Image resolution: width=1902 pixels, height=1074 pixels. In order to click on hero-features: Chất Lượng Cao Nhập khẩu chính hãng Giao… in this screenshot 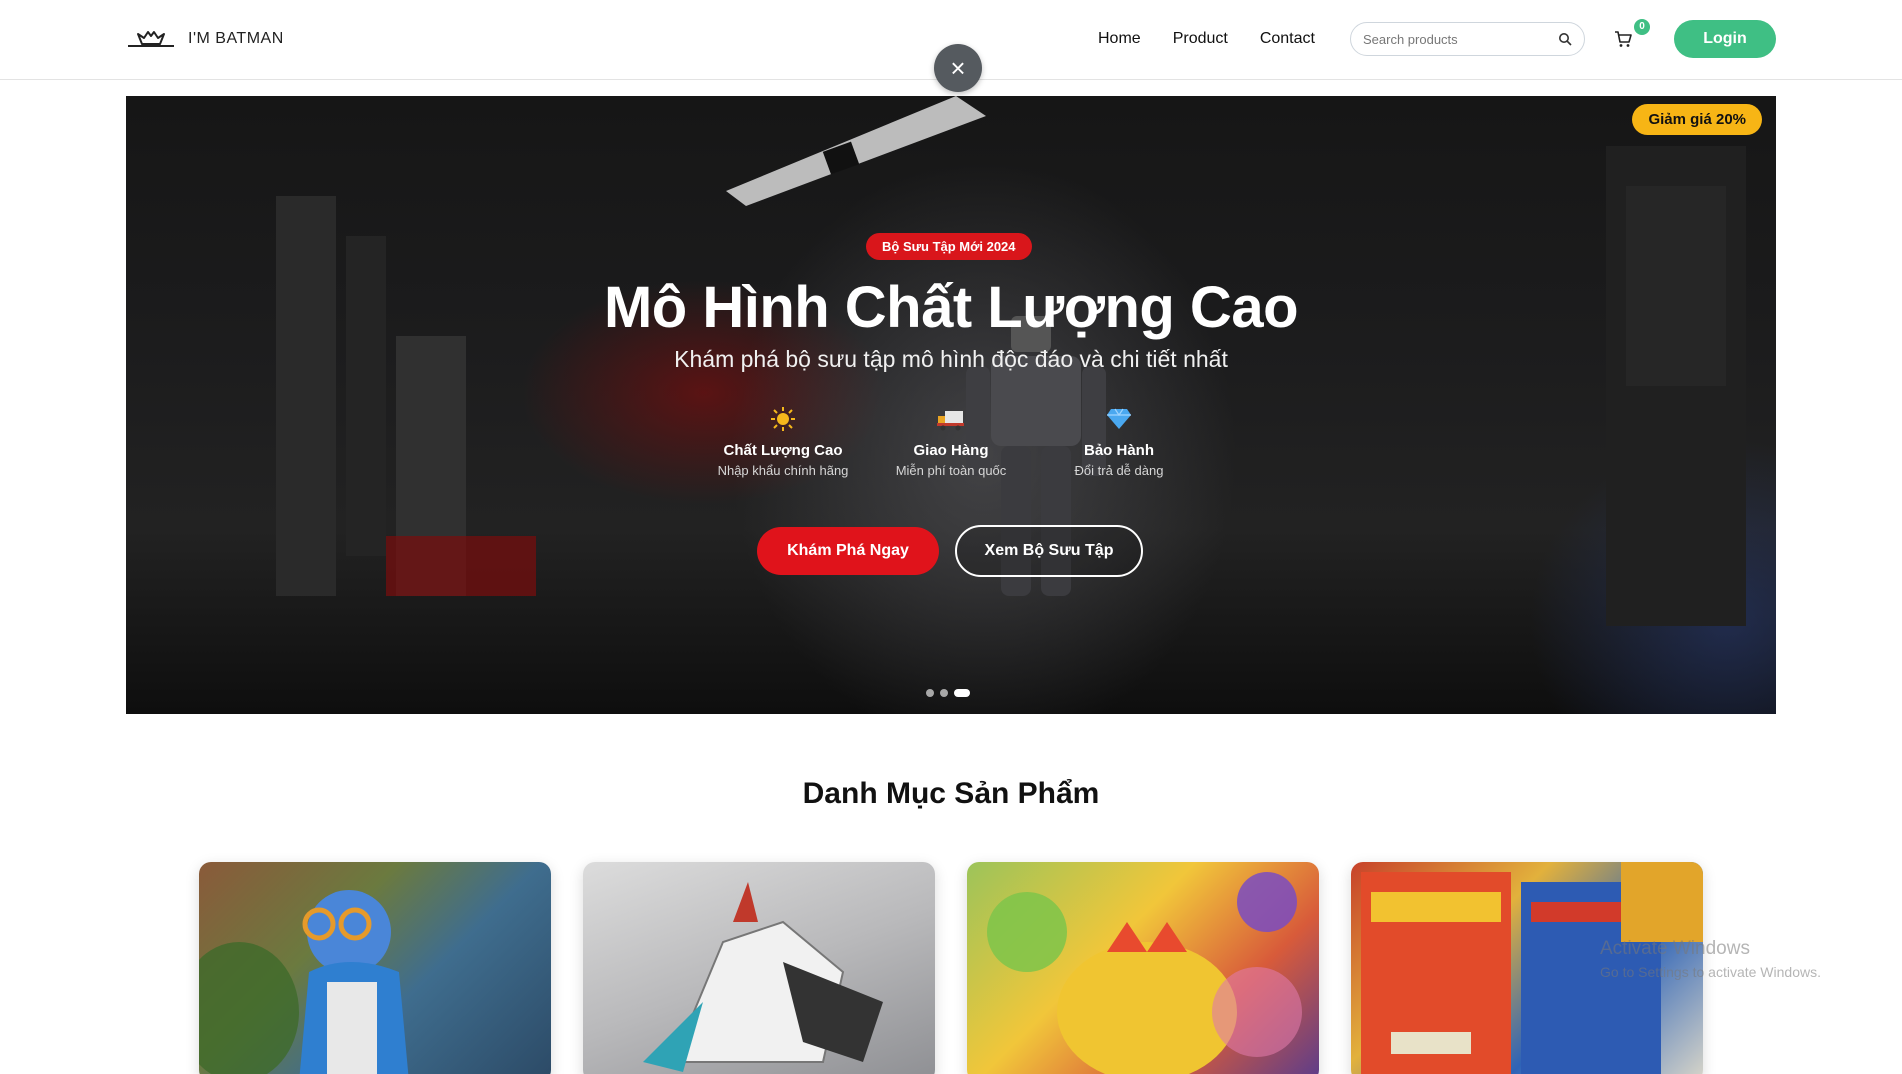, I will do `click(951, 440)`.